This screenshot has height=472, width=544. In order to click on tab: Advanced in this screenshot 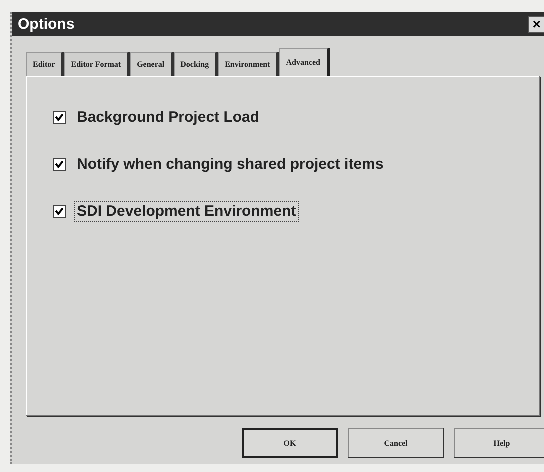, I will do `click(304, 62)`.